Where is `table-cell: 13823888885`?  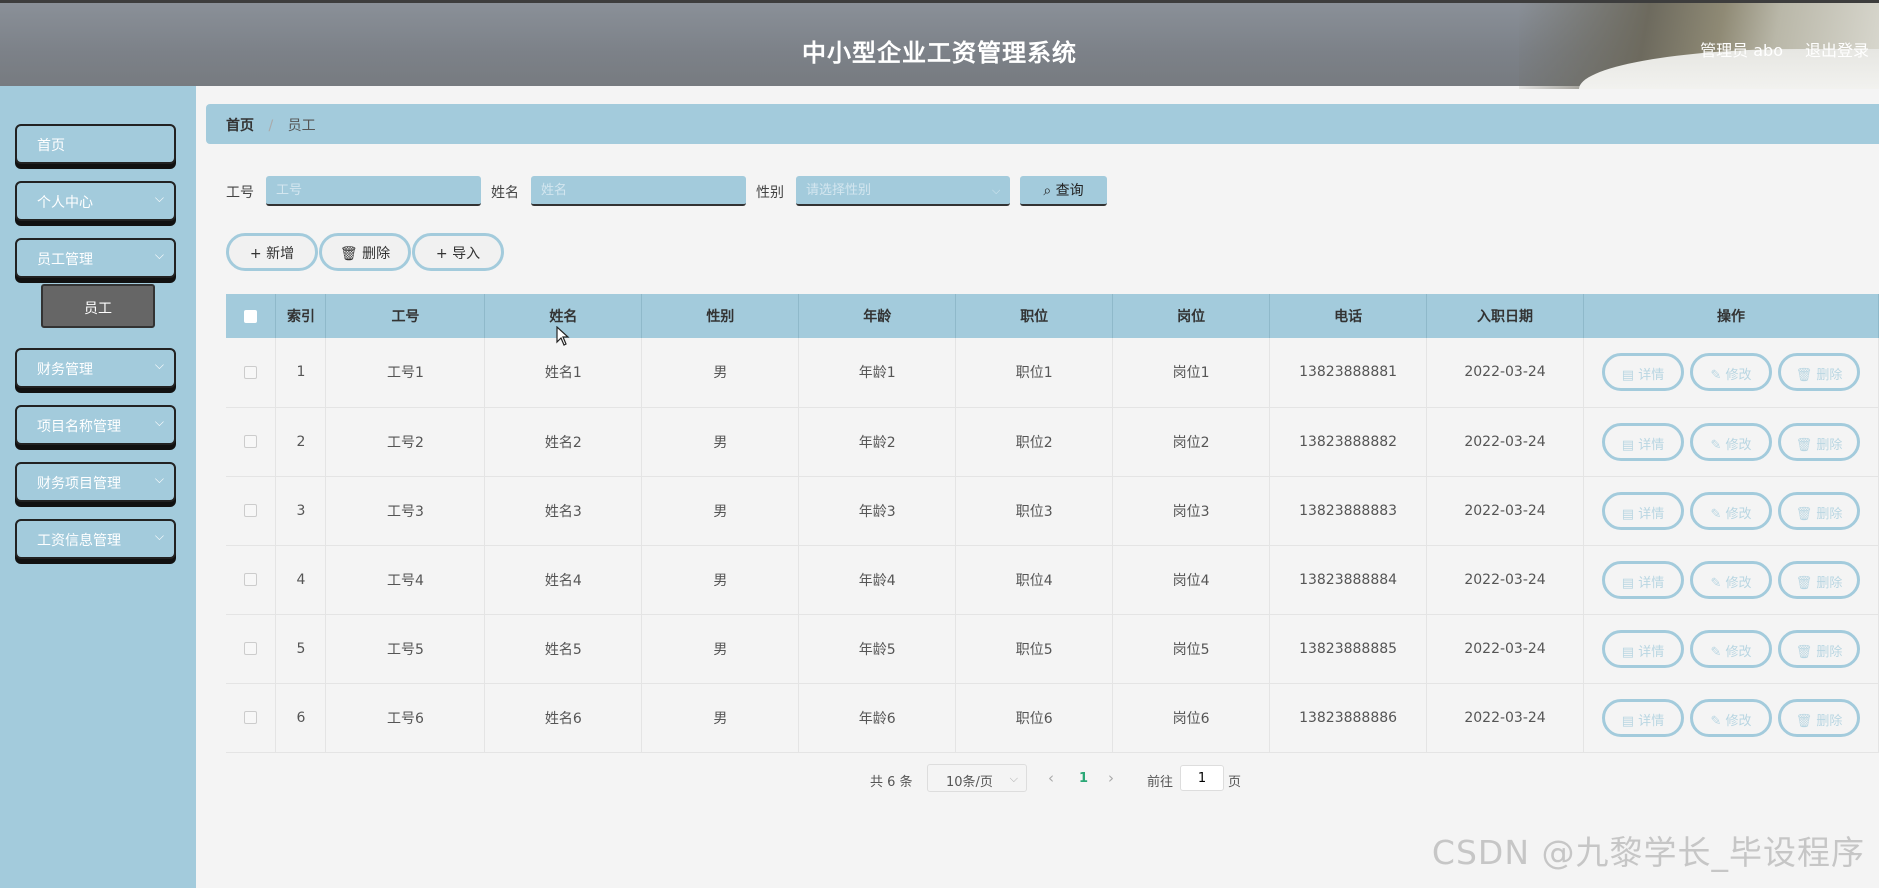 table-cell: 13823888885 is located at coordinates (1348, 649).